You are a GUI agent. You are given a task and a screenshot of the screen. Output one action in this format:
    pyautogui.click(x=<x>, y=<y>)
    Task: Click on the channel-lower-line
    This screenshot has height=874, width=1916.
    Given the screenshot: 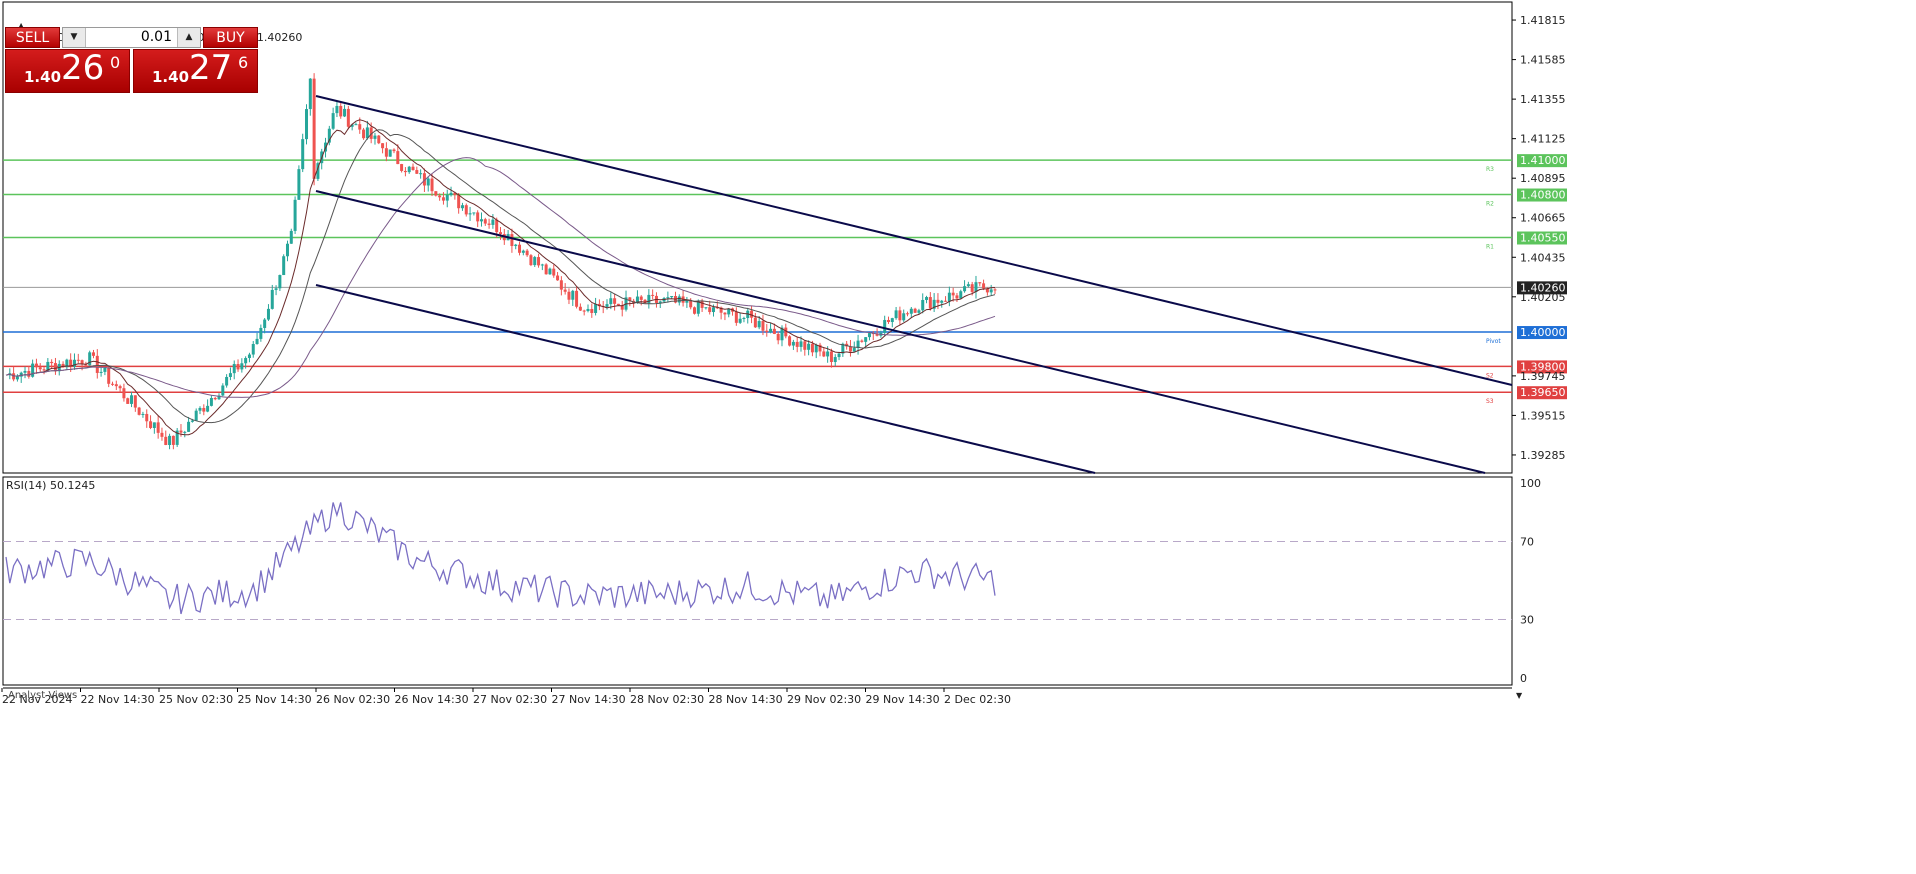 What is the action you would take?
    pyautogui.click(x=705, y=379)
    